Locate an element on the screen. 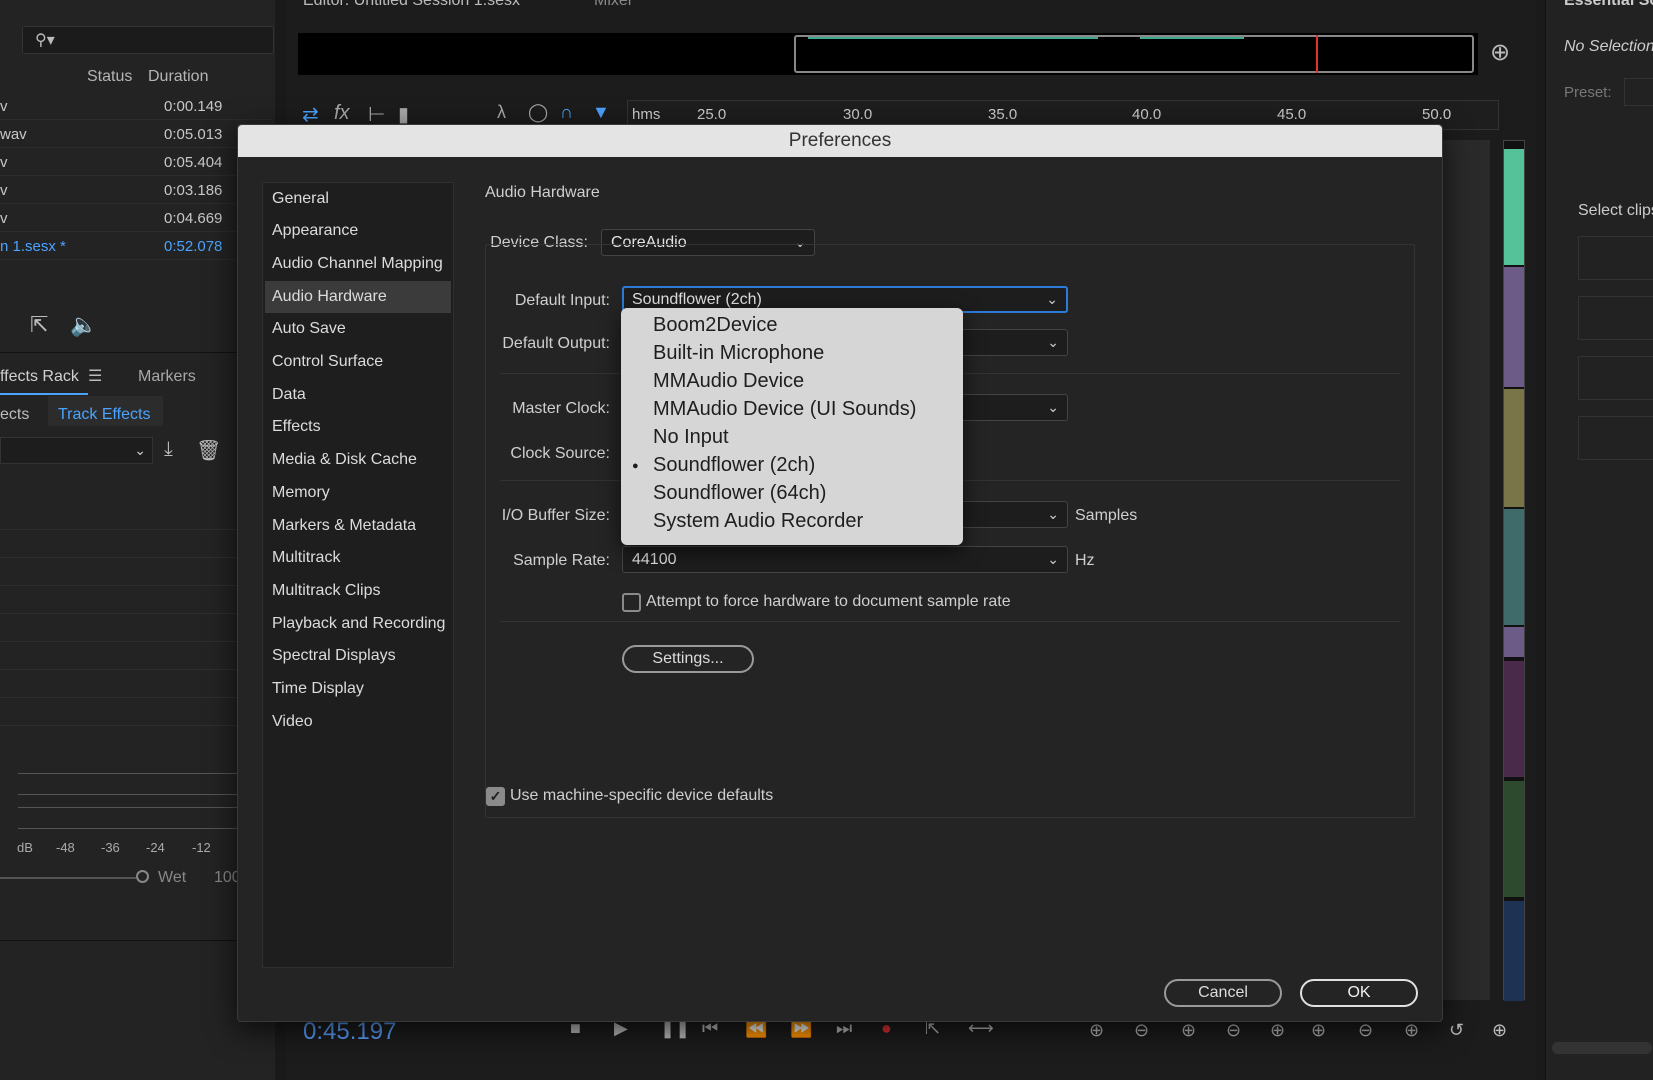 Image resolution: width=1653 pixels, height=1080 pixels. zoom-in-time-icon: ⊕ is located at coordinates (1188, 1030).